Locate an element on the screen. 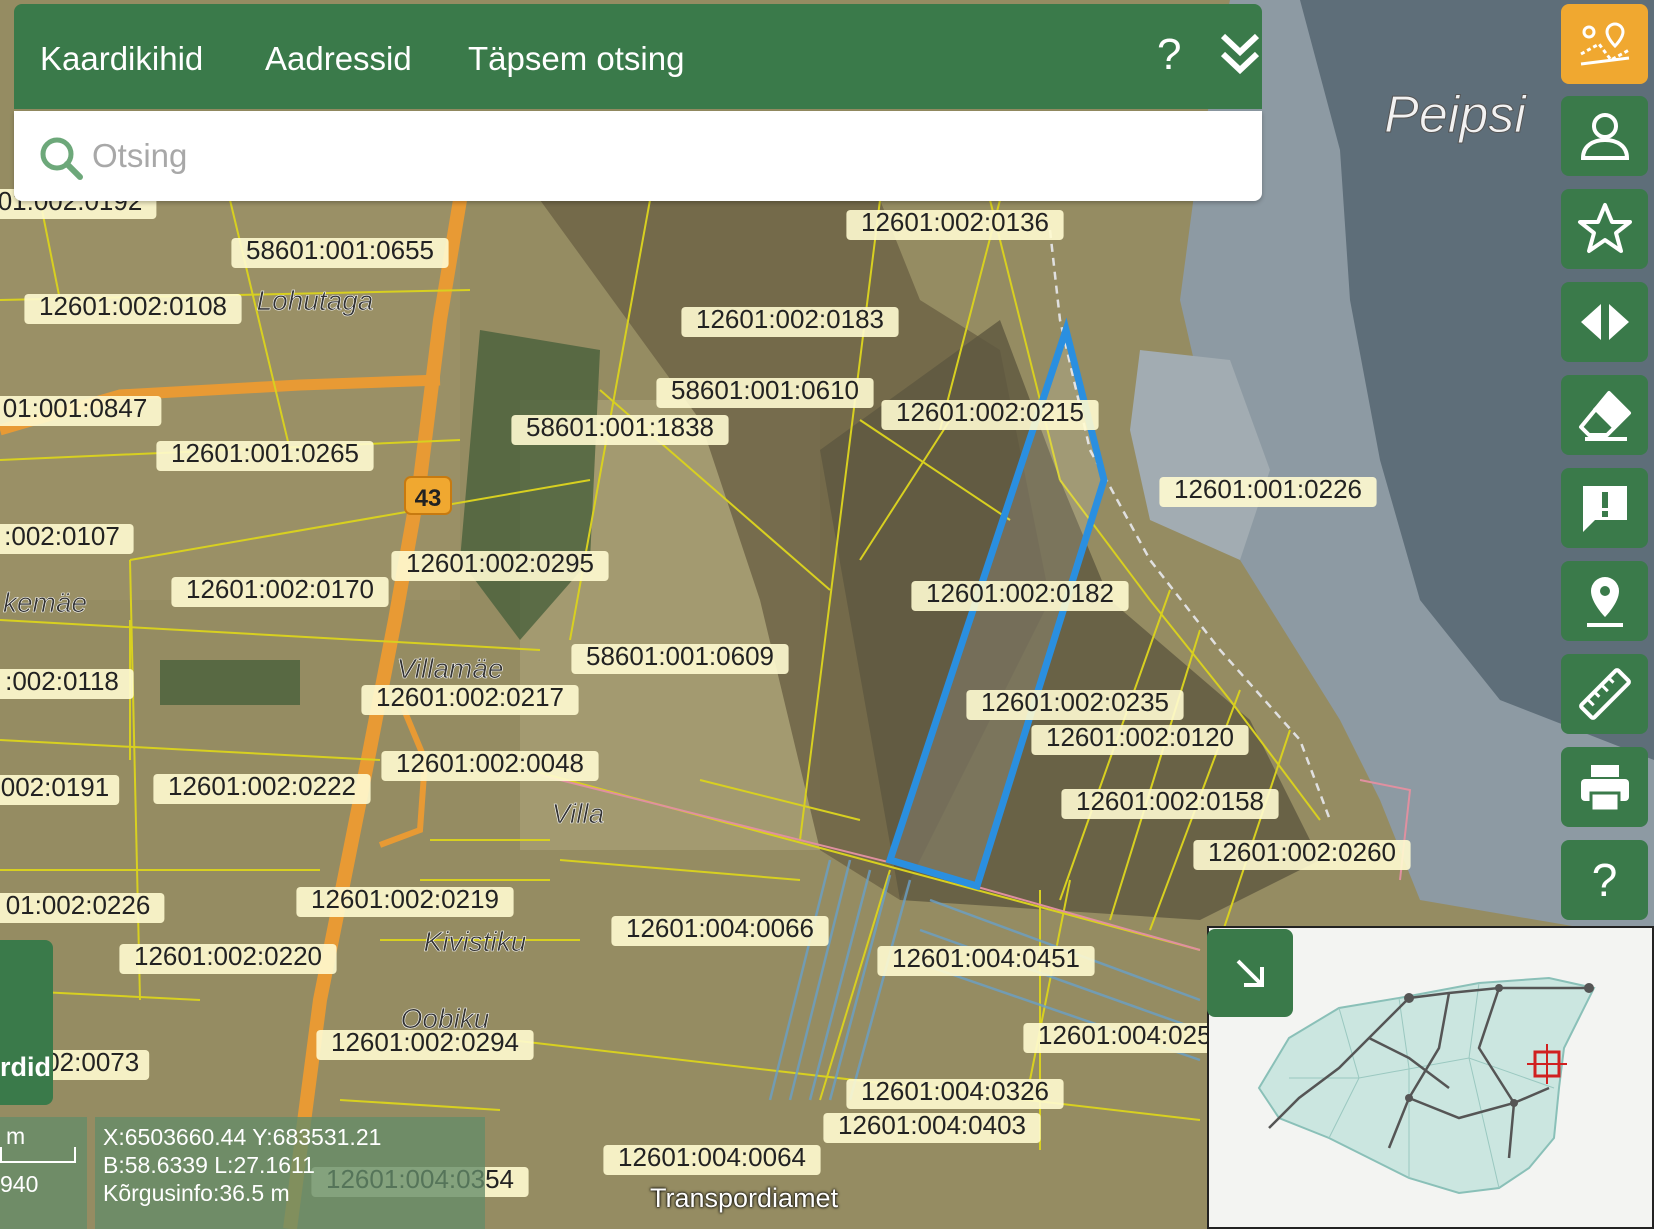  svg-text: 12601:002:0136 is located at coordinates (955, 222).